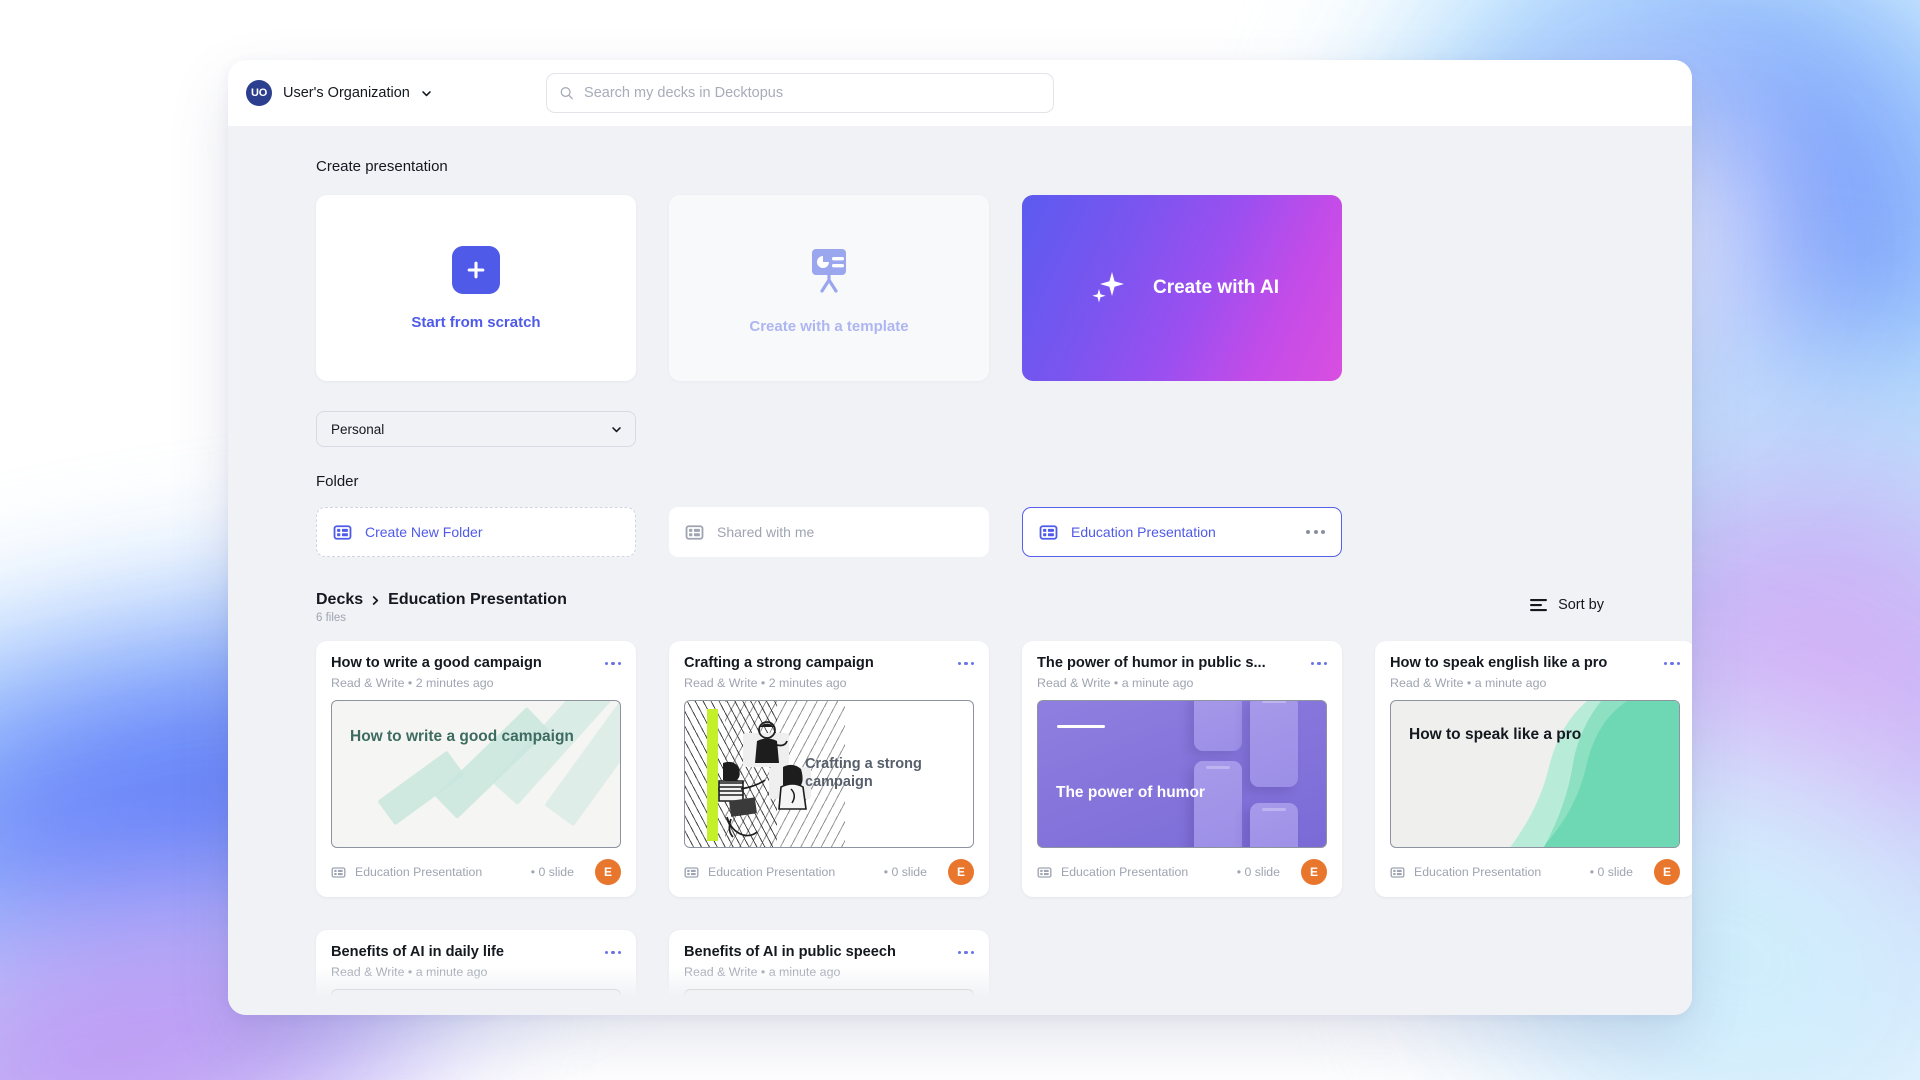  What do you see at coordinates (829, 326) in the screenshot?
I see `create-with-template-label: Create with a template` at bounding box center [829, 326].